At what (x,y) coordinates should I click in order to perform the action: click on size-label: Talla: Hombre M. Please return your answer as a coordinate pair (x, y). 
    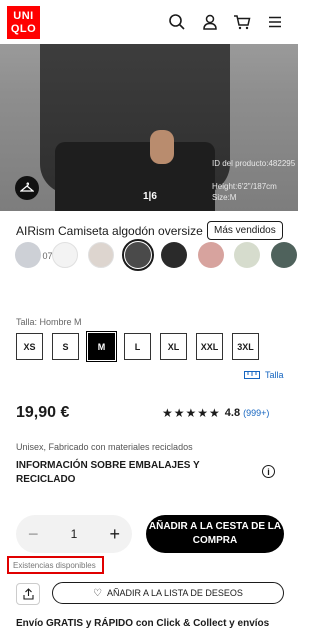
    Looking at the image, I should click on (49, 322).